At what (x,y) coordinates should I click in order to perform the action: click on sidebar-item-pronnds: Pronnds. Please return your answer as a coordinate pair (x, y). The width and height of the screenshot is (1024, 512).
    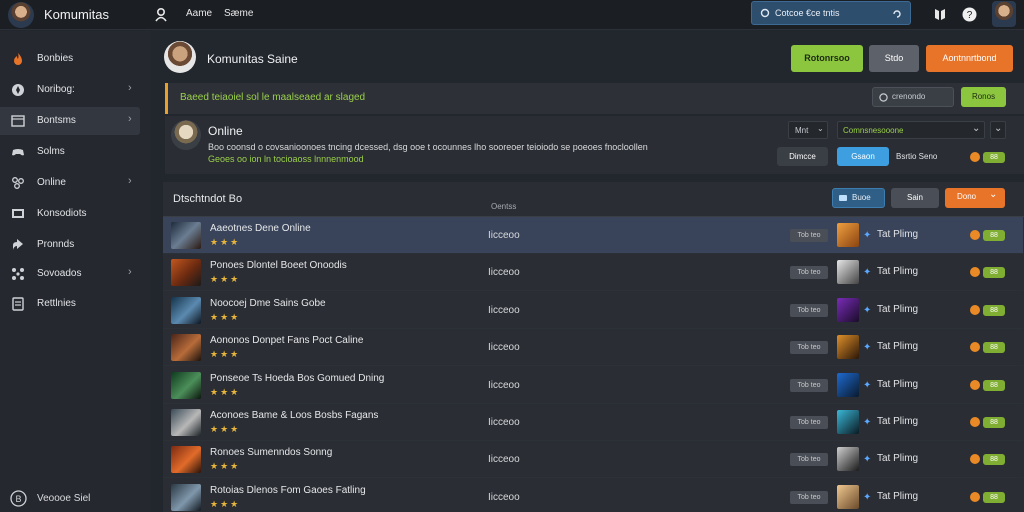
    Looking at the image, I should click on (70, 245).